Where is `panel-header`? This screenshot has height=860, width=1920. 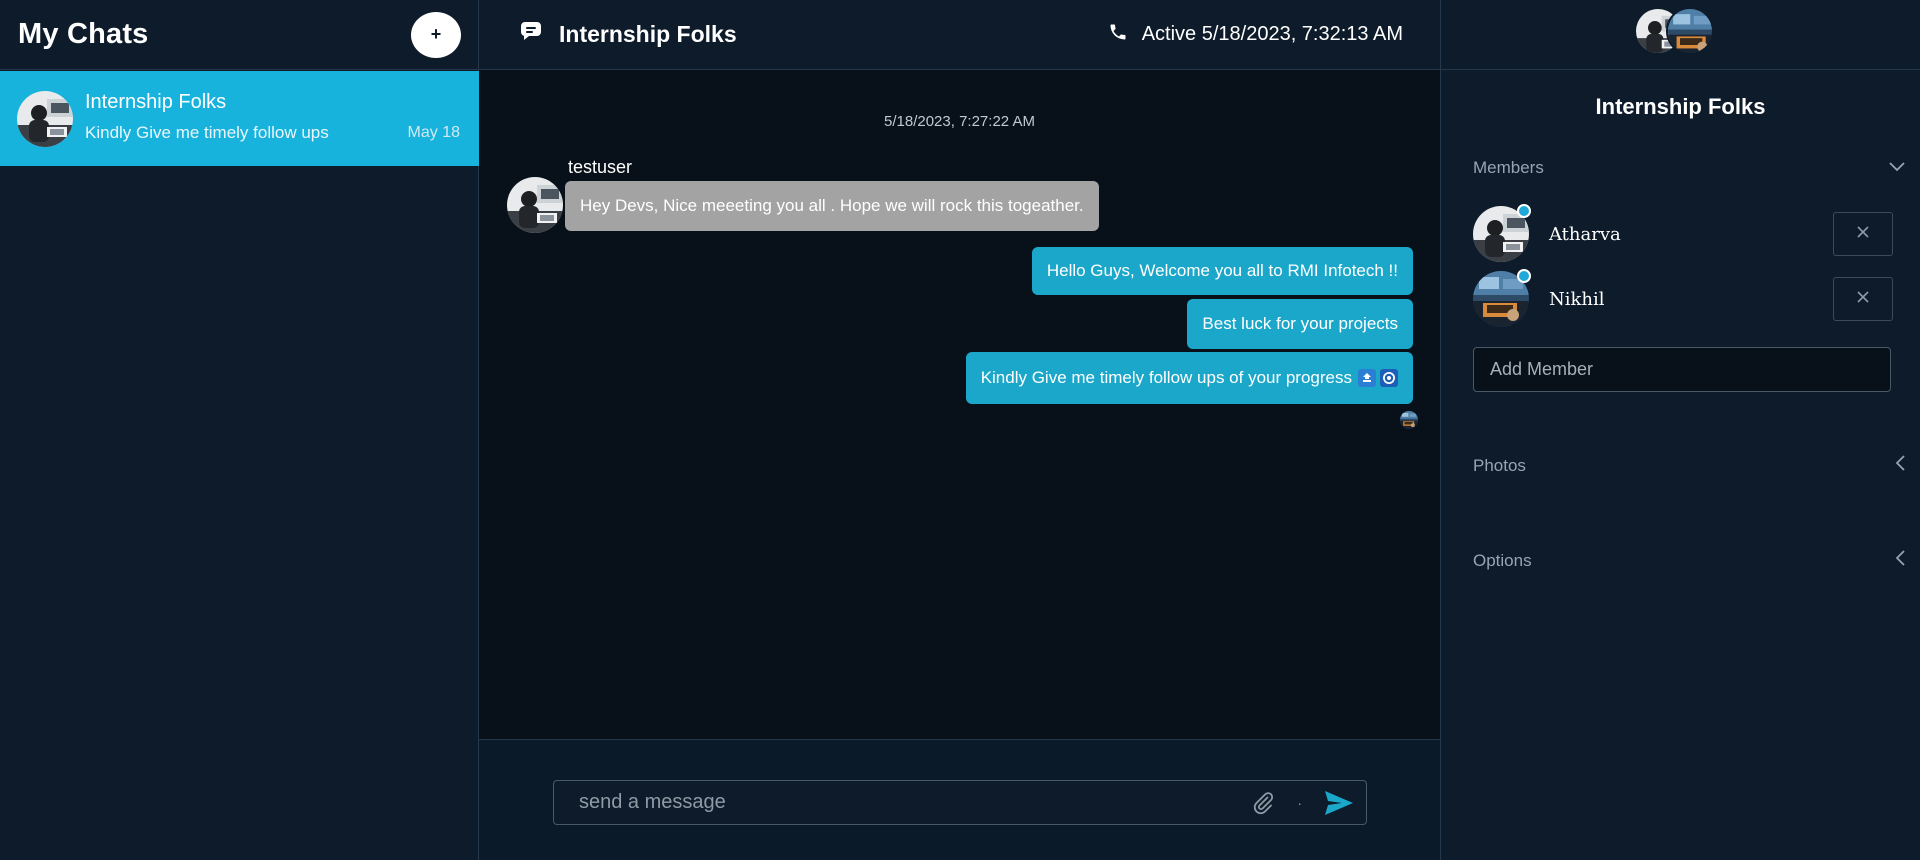
panel-header is located at coordinates (1680, 35).